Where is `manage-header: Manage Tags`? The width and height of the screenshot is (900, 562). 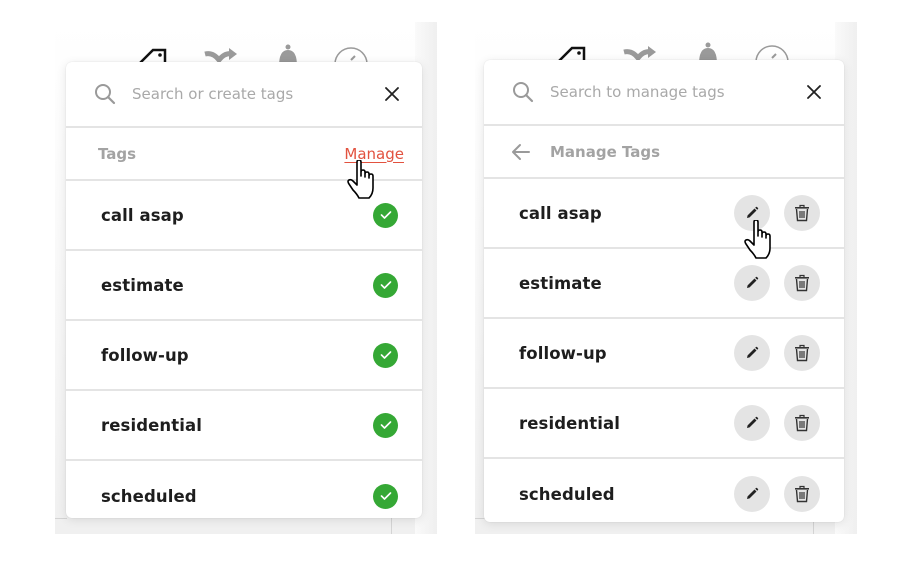
manage-header: Manage Tags is located at coordinates (664, 152).